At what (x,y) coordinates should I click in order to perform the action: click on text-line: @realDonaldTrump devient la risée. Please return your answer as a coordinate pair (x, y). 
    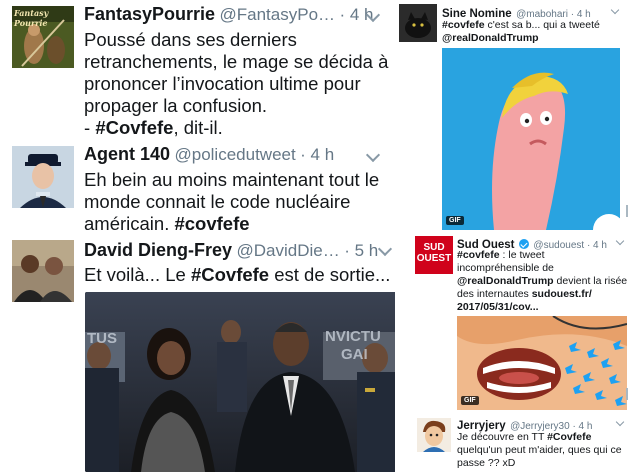
    Looking at the image, I should click on (542, 281).